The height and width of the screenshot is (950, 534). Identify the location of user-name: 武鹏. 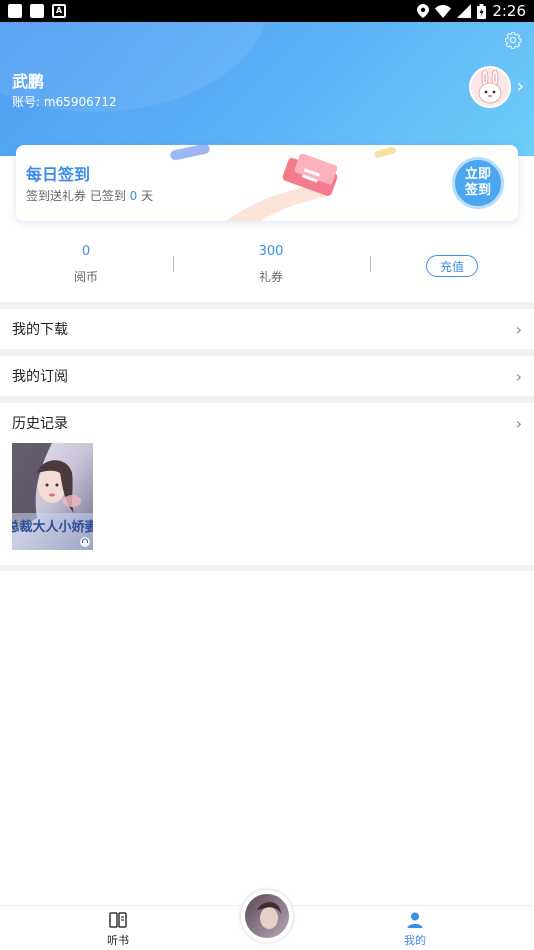
(28, 81).